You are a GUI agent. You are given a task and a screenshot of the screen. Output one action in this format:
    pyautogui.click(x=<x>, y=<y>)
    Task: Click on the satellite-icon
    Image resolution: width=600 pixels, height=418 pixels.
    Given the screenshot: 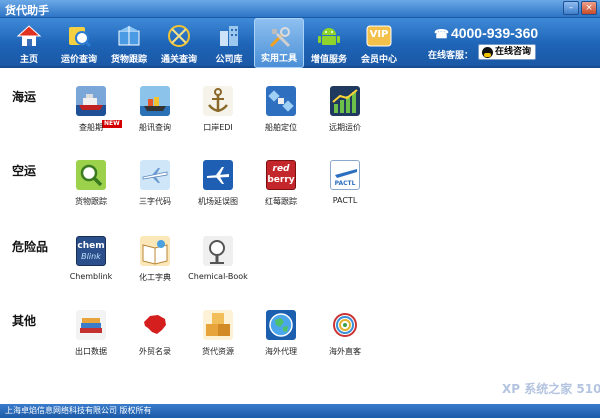 What is the action you would take?
    pyautogui.click(x=281, y=101)
    